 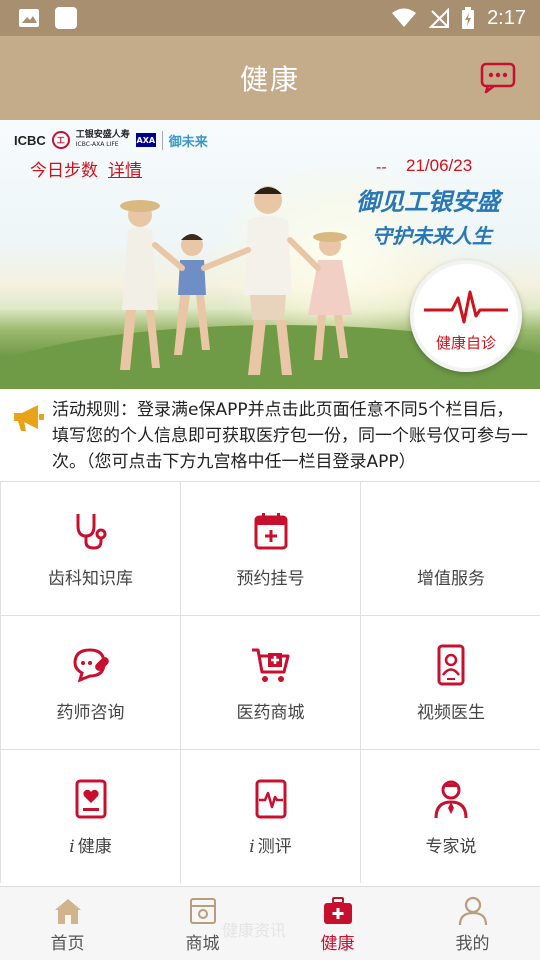 What do you see at coordinates (270, 665) in the screenshot?
I see `medical-cart-icon` at bounding box center [270, 665].